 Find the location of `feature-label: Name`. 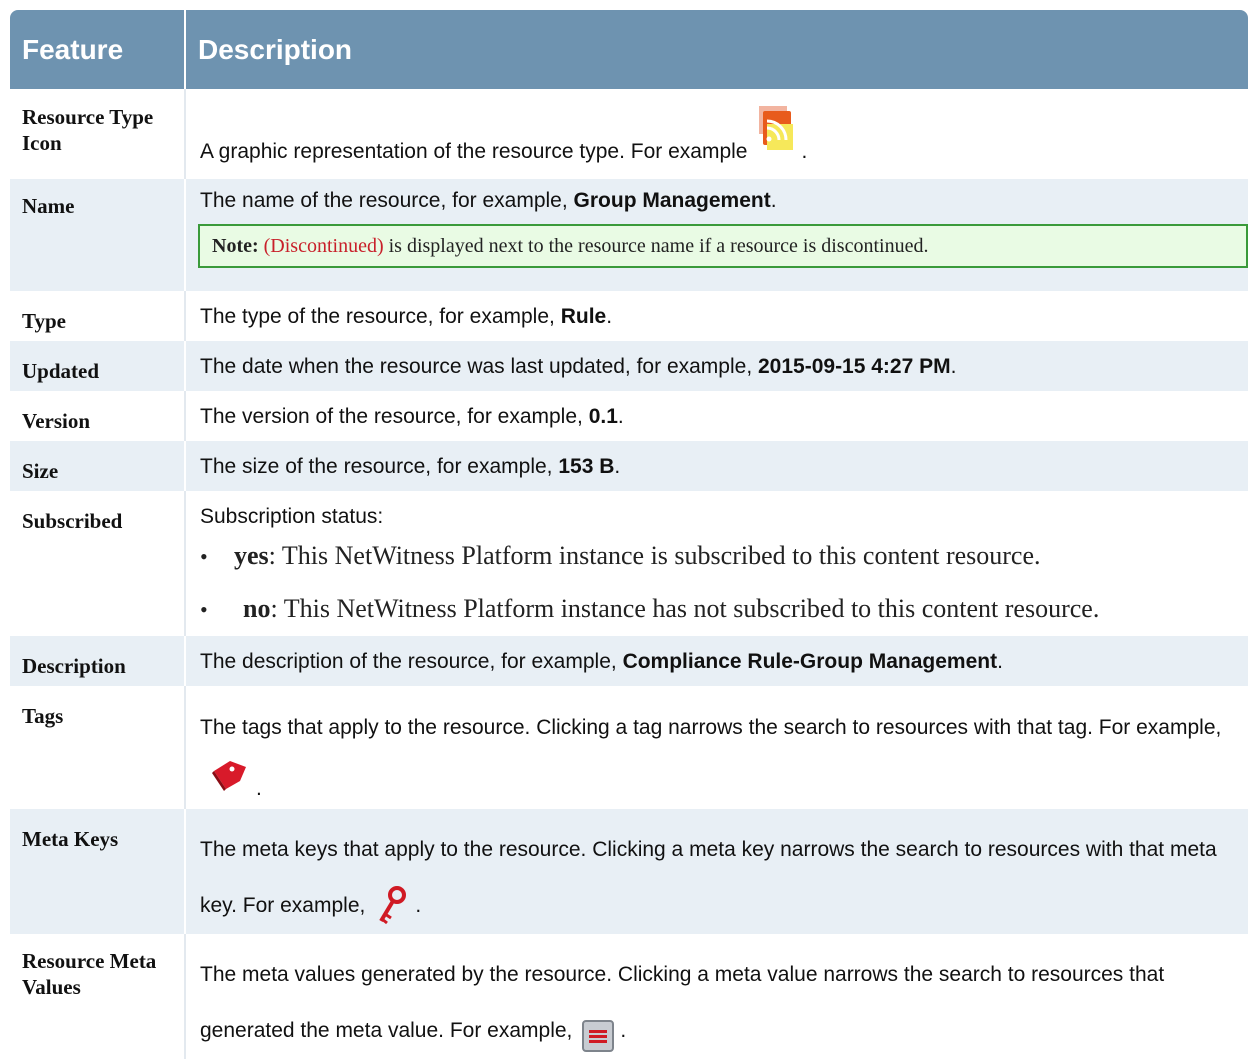

feature-label: Name is located at coordinates (98, 235).